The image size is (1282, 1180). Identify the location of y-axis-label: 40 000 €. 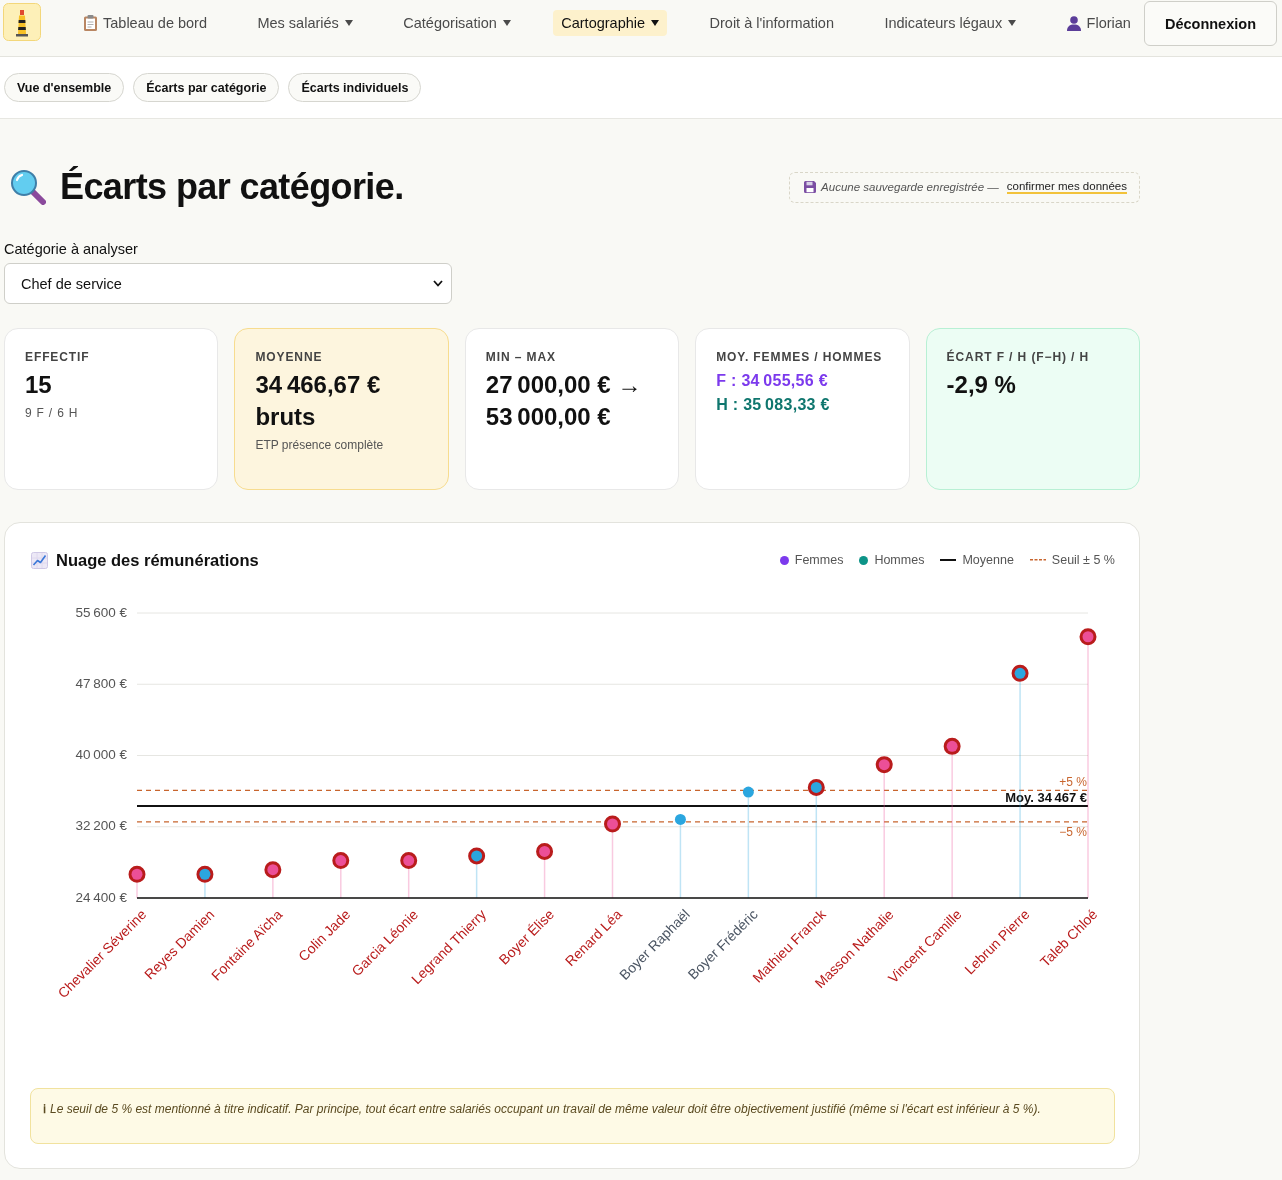
(101, 755).